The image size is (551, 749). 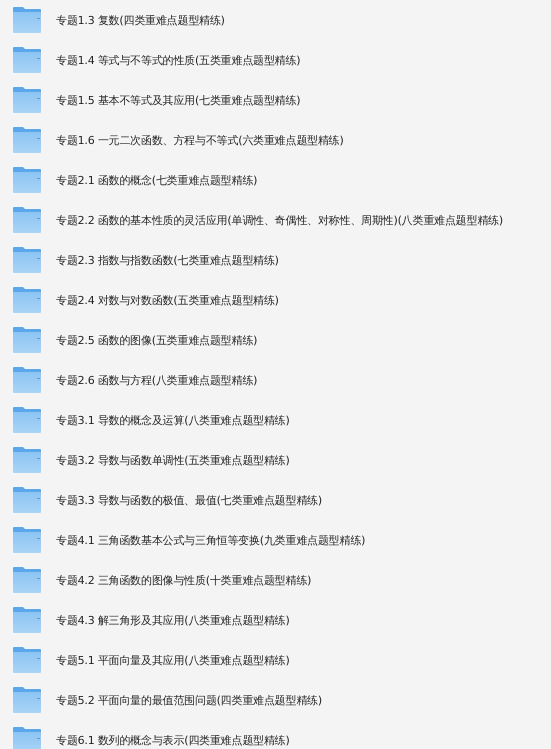 I want to click on folder-name: 专题4.2 三角函数的图像与性质(十类重难点题型精练), so click(x=184, y=580).